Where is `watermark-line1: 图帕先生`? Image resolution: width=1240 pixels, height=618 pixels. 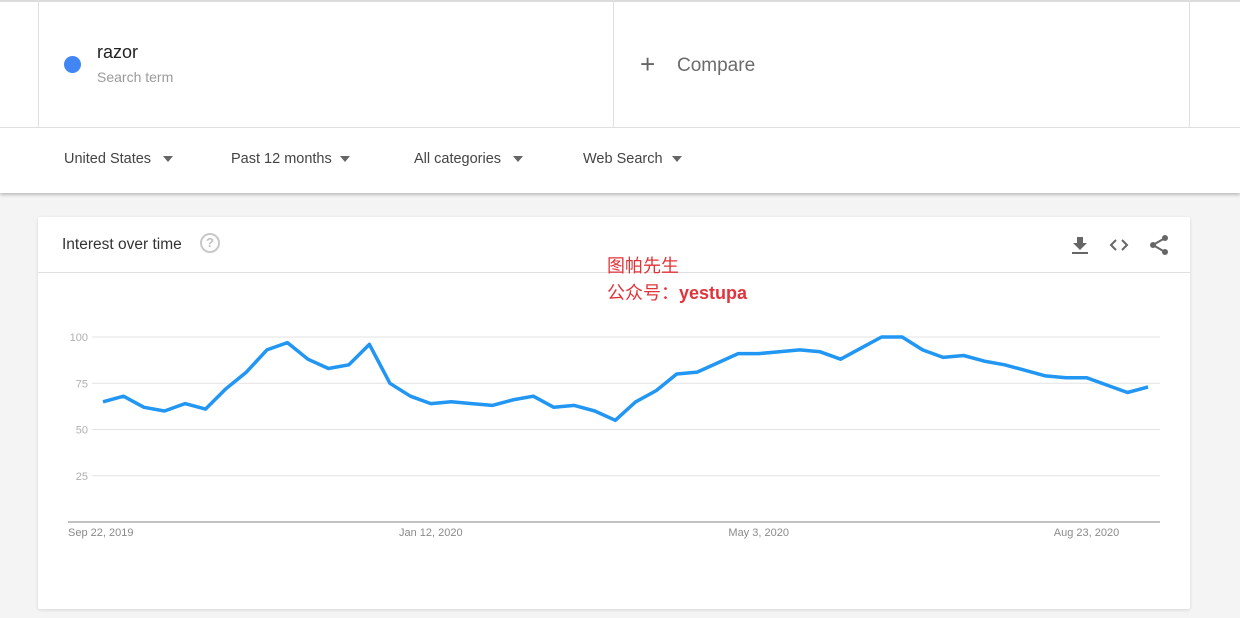 watermark-line1: 图帕先生 is located at coordinates (643, 266).